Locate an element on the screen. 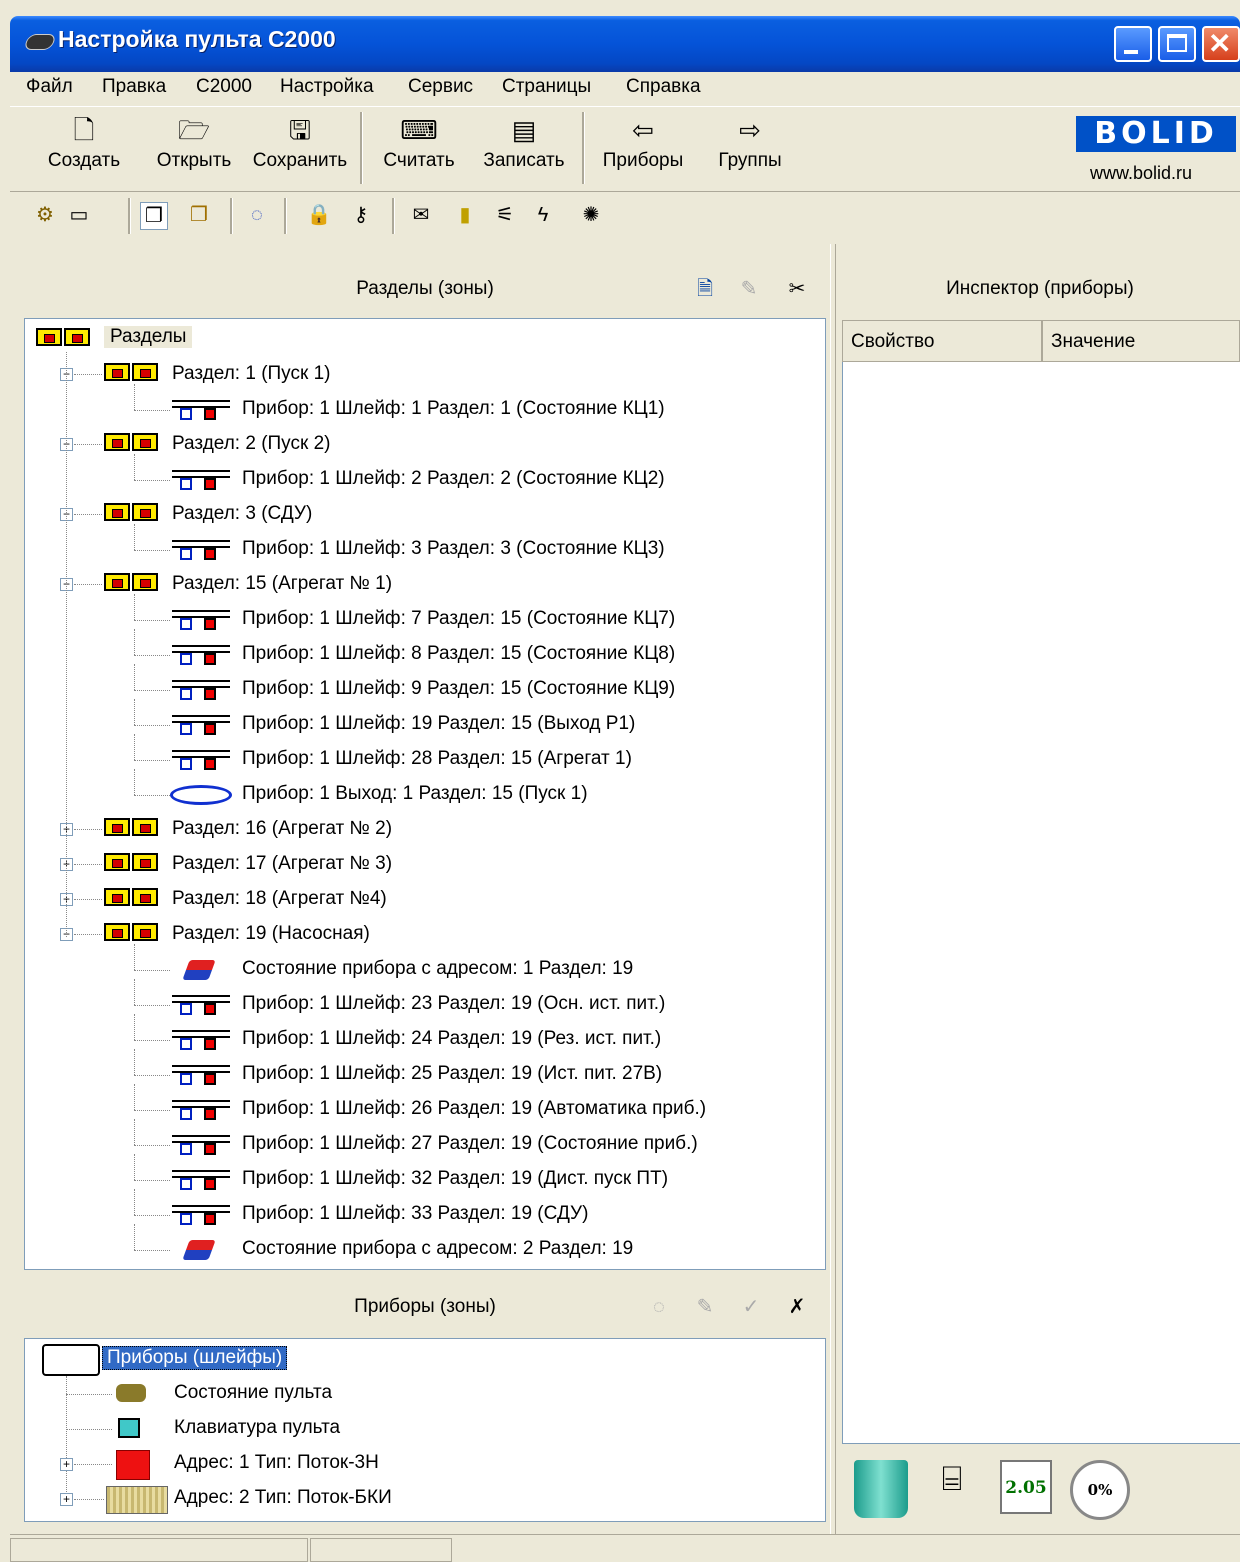  zones-view-icon: ❐ is located at coordinates (199, 215).